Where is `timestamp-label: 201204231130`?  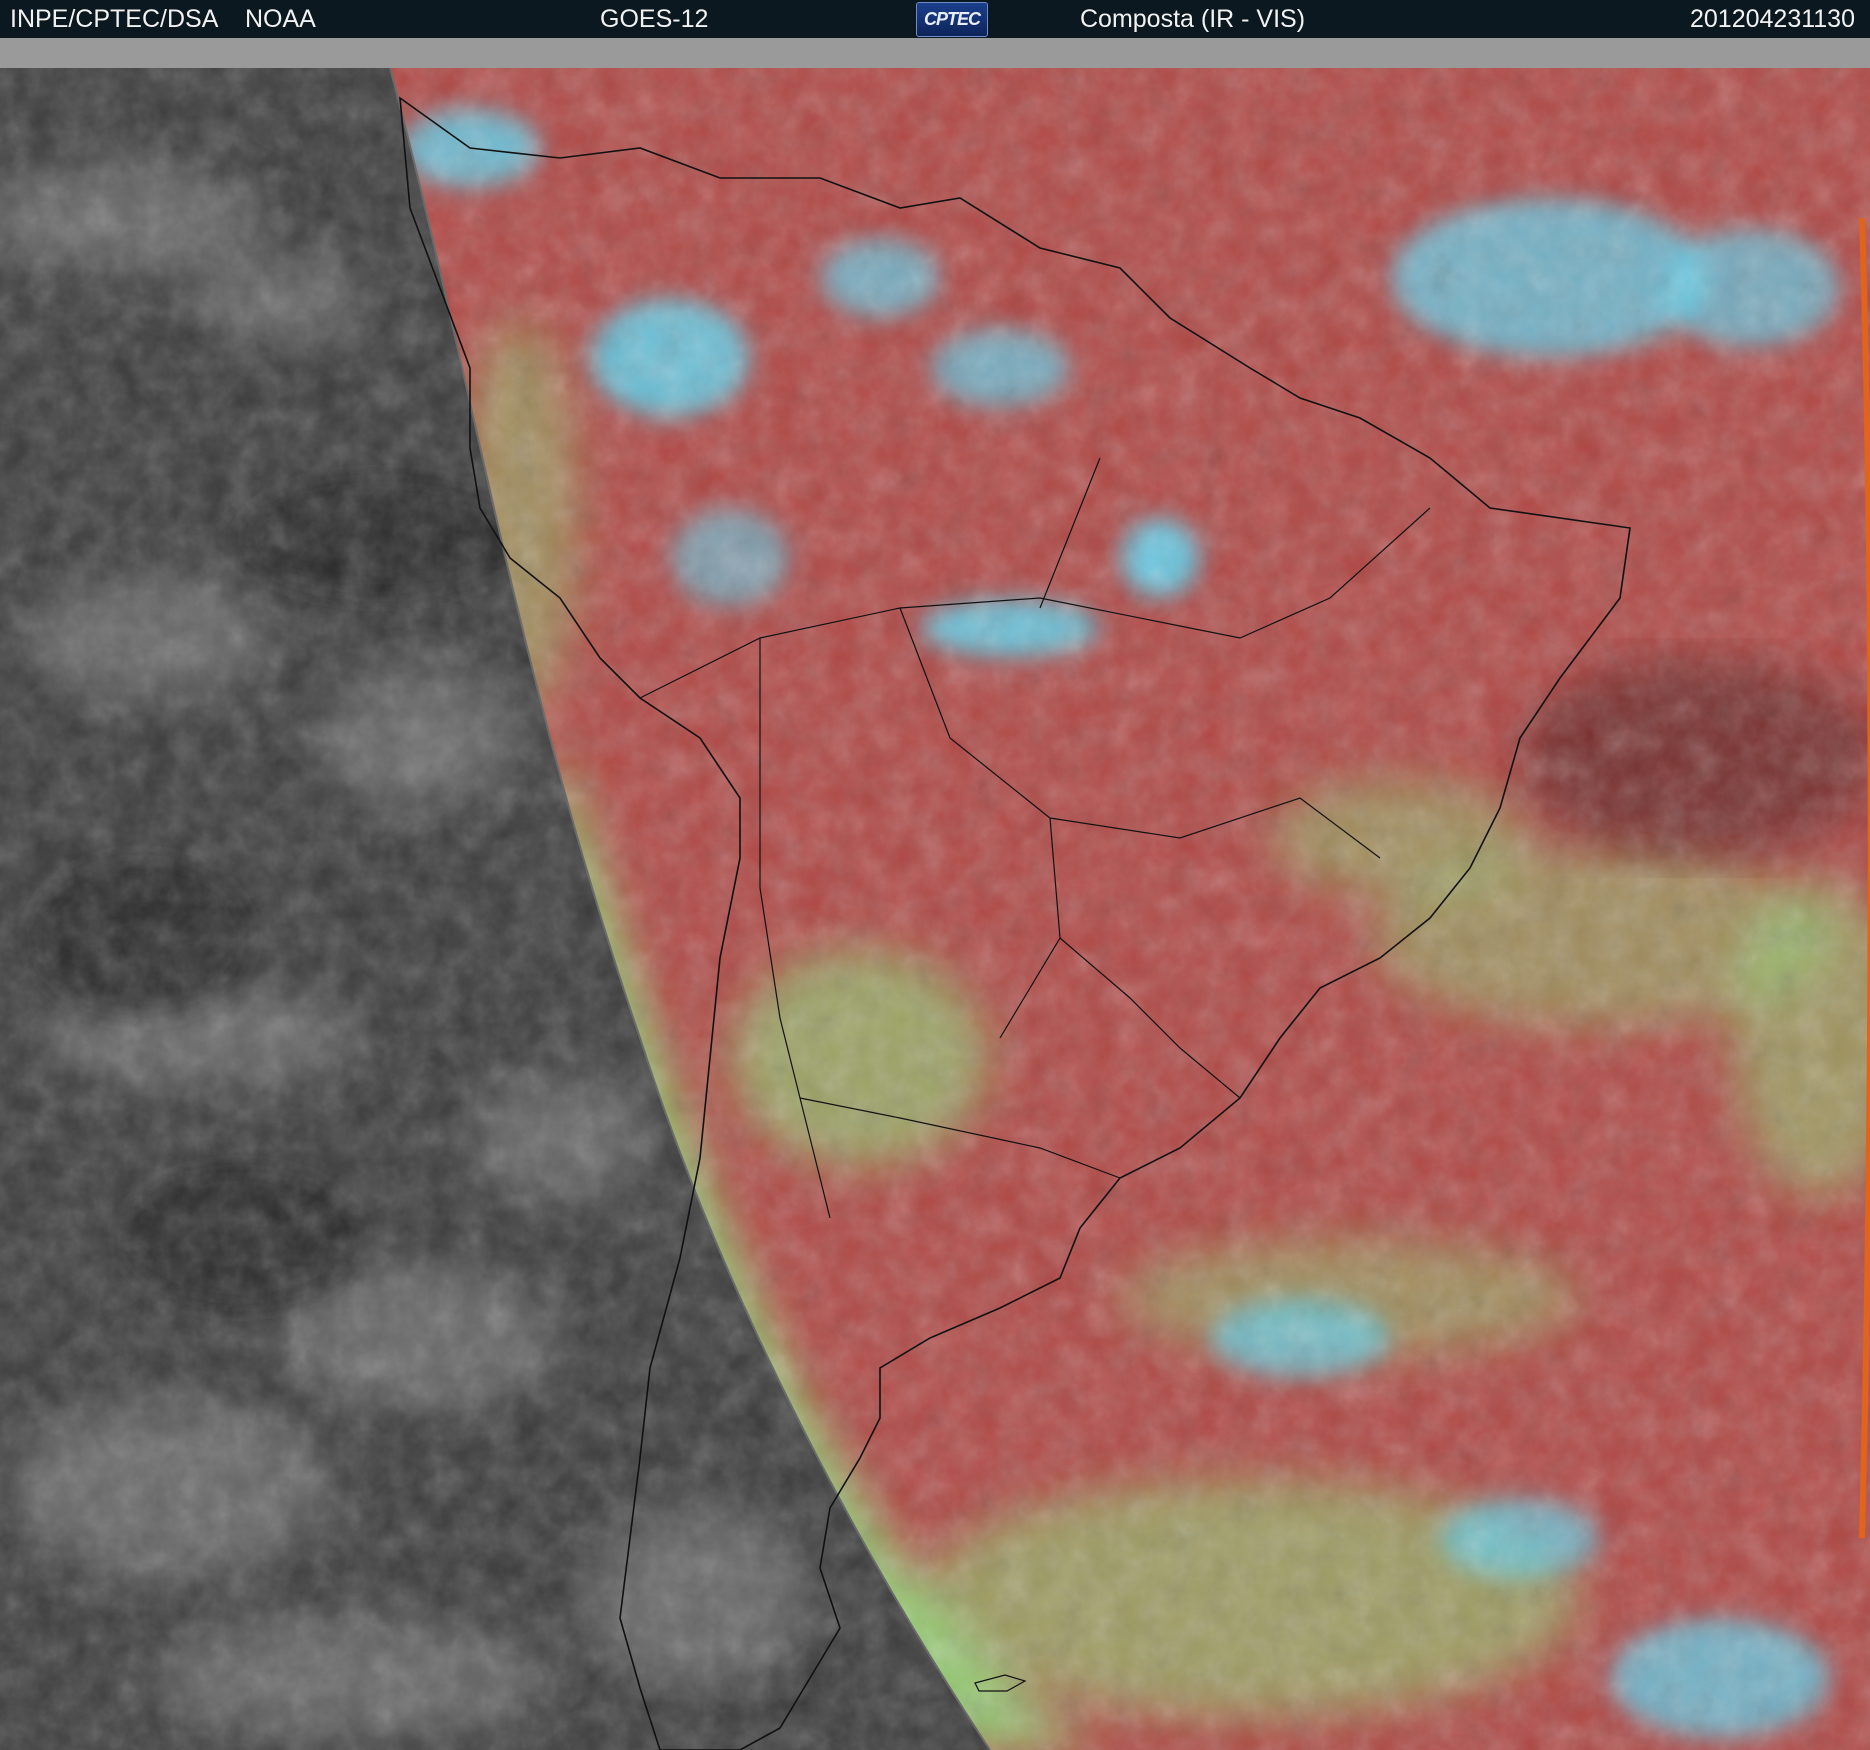 timestamp-label: 201204231130 is located at coordinates (1772, 19).